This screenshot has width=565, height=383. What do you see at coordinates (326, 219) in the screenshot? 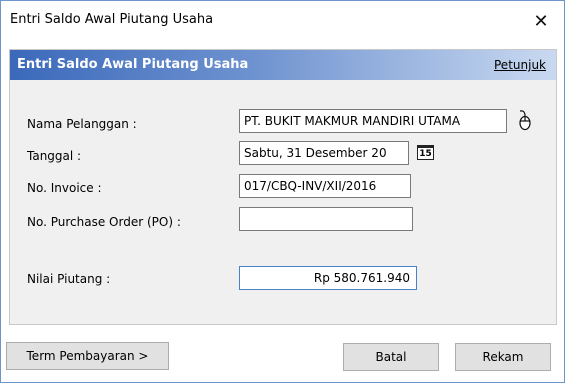
I see `po-field` at bounding box center [326, 219].